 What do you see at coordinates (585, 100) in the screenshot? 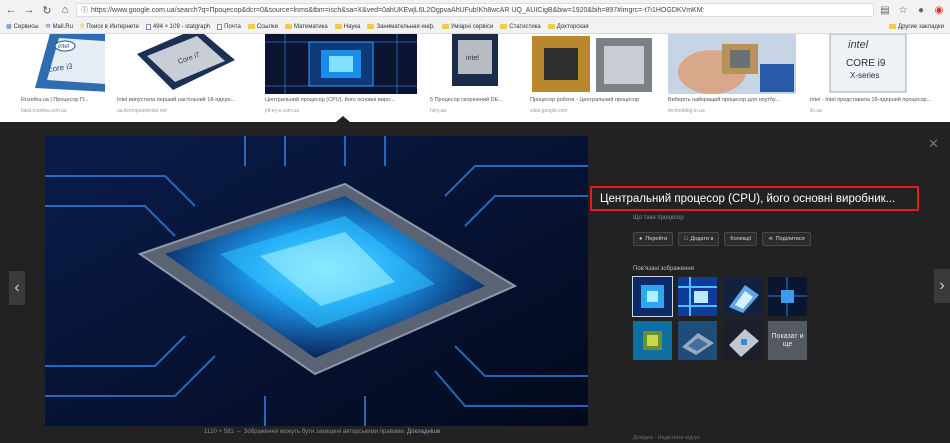
I see `thumbnail-caption: Процесор роботи - Центральний процесор` at bounding box center [585, 100].